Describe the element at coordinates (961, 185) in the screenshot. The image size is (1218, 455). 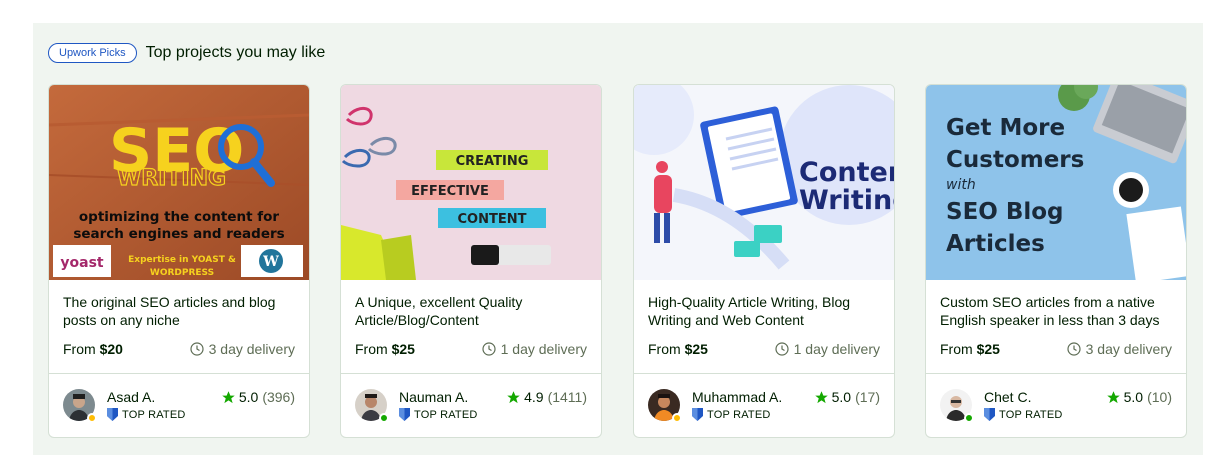
I see `svg-text: with` at that location.